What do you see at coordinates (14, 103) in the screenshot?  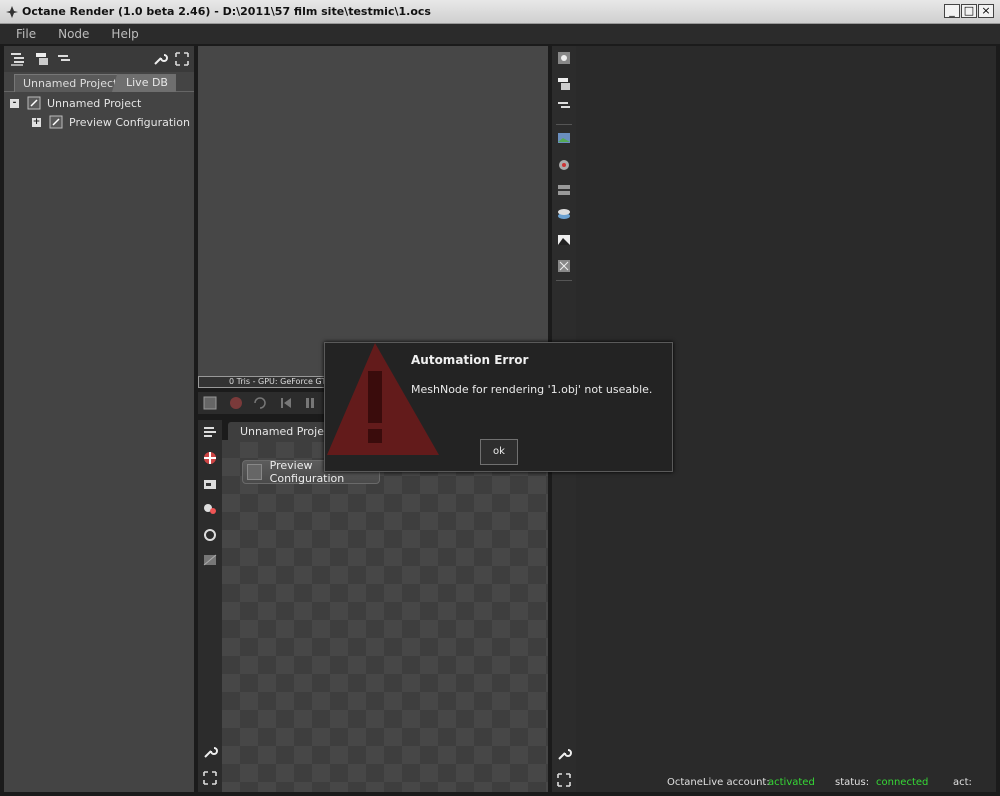 I see `collapse-toggle: -` at bounding box center [14, 103].